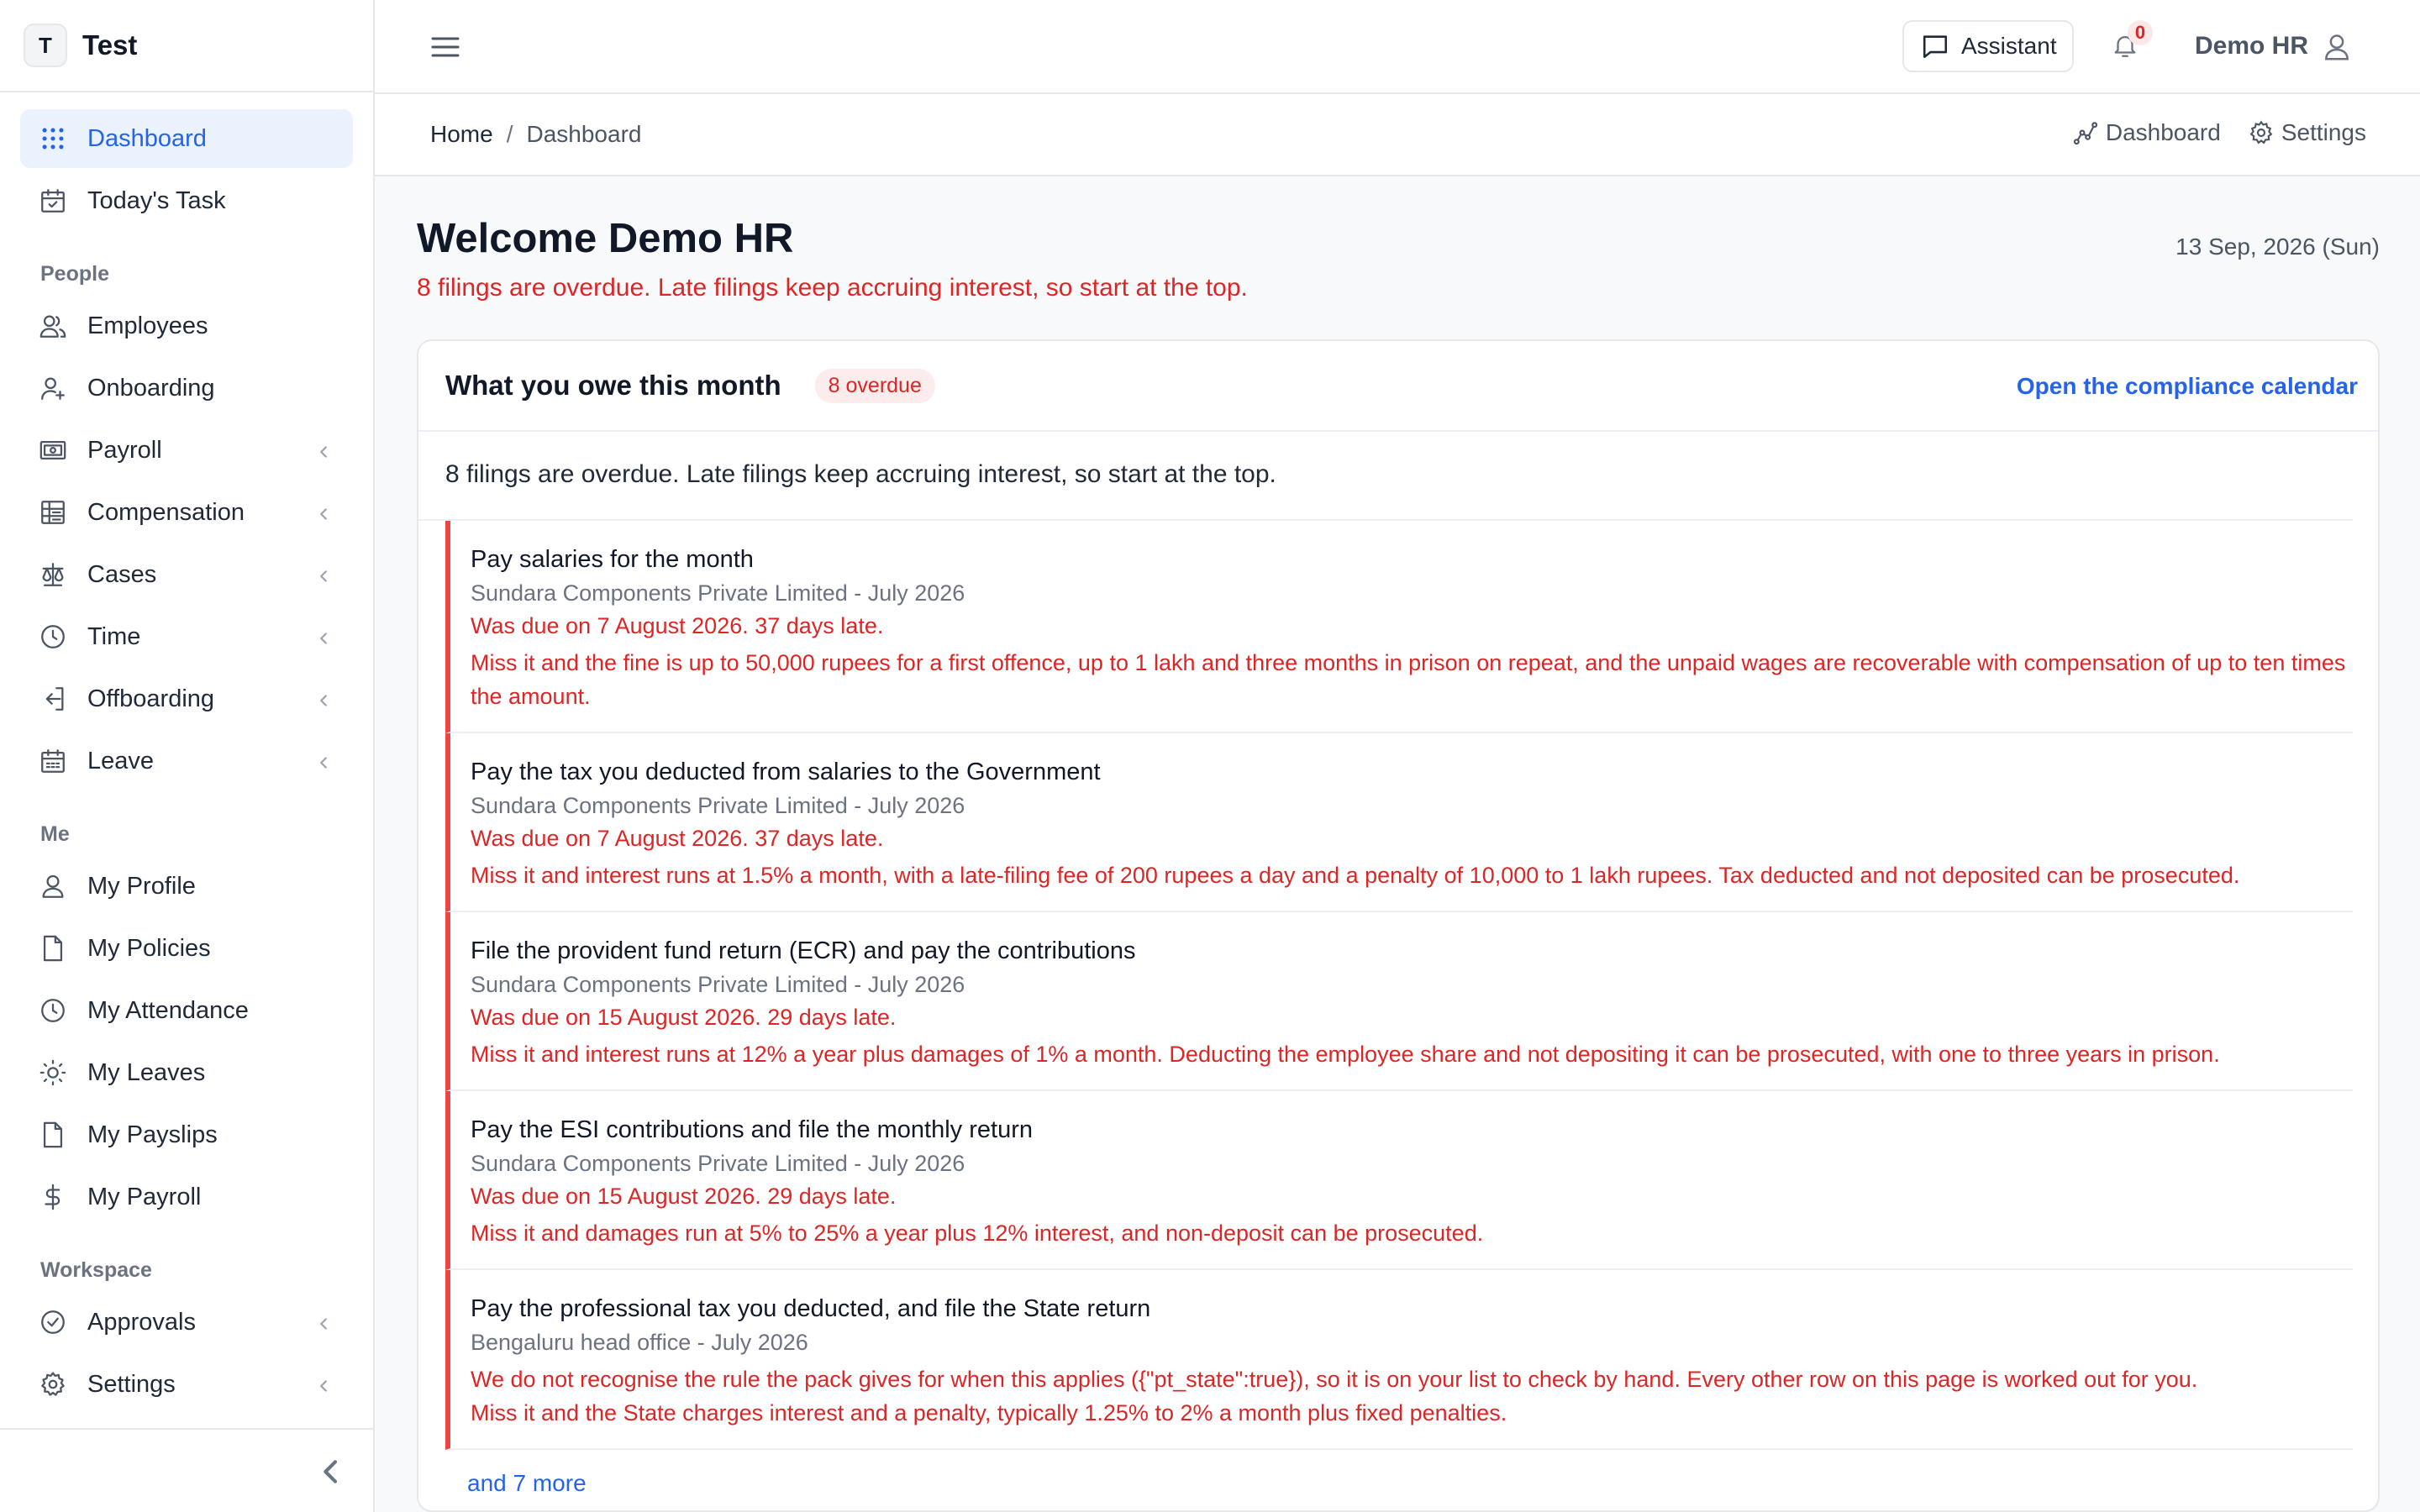  Describe the element at coordinates (110, 44) in the screenshot. I see `brand-name: Test` at that location.